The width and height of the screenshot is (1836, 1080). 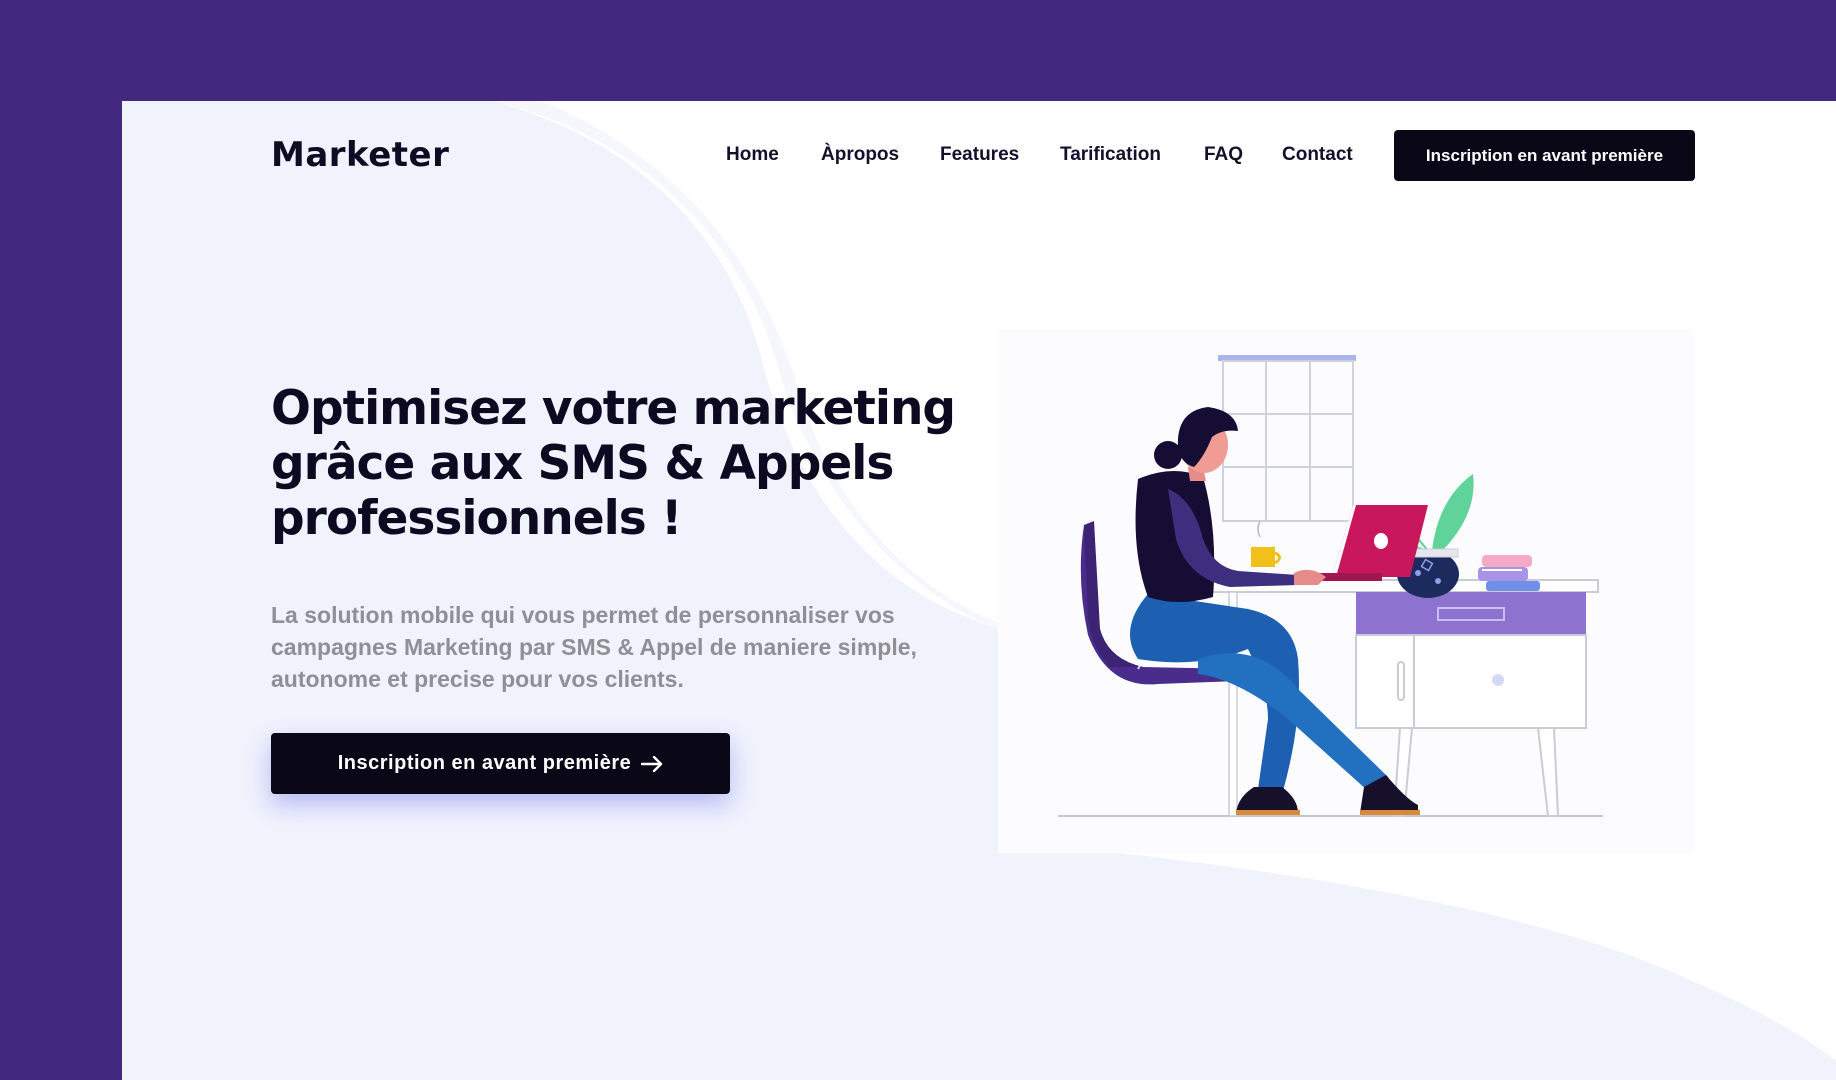 I want to click on nav-link-features: Features, so click(x=979, y=155).